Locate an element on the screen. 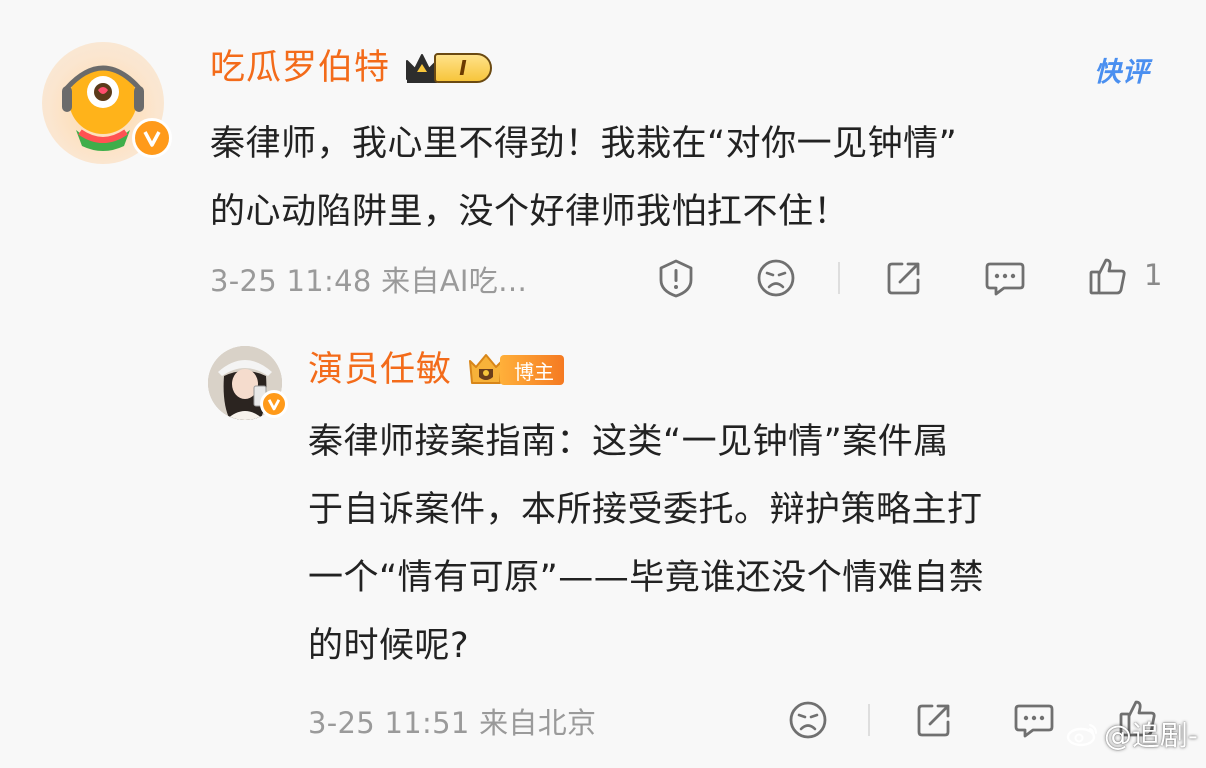 This screenshot has width=1206, height=768. comment-line: 的心动陷阱里，没个好律师我怕扛不住！ is located at coordinates (530, 212).